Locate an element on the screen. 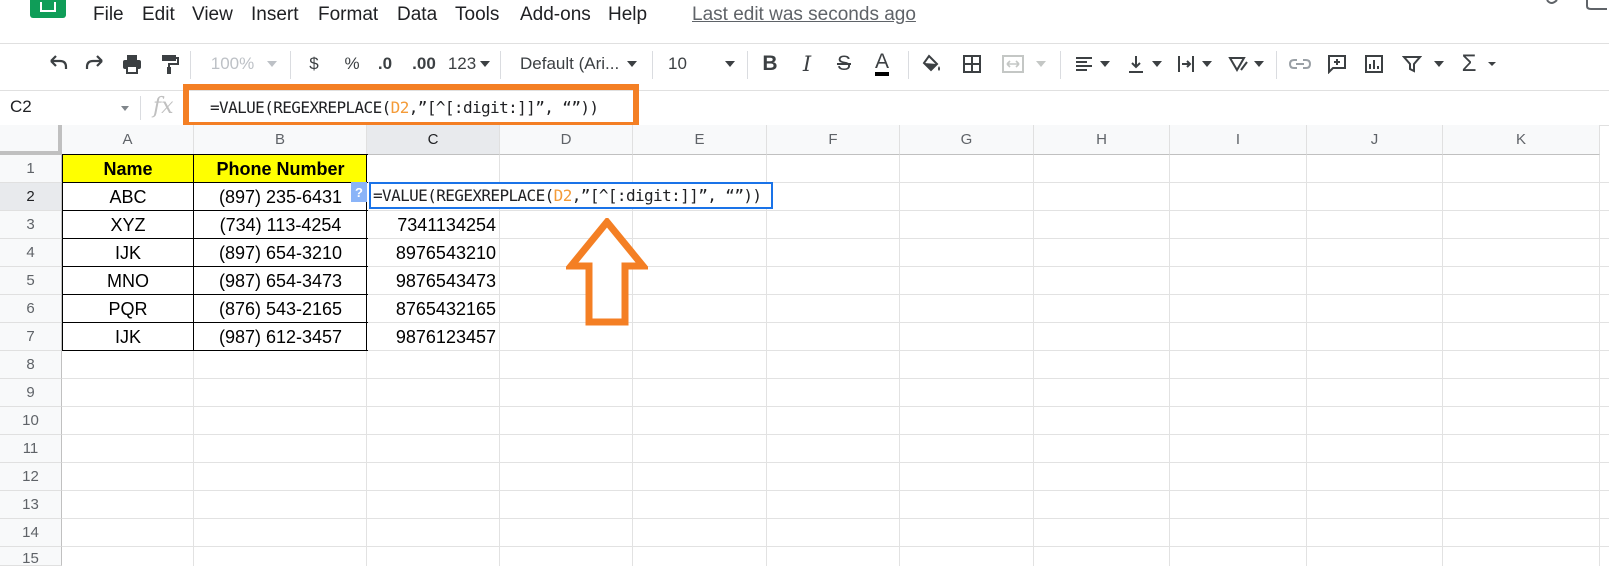  column-header-e: E is located at coordinates (700, 140).